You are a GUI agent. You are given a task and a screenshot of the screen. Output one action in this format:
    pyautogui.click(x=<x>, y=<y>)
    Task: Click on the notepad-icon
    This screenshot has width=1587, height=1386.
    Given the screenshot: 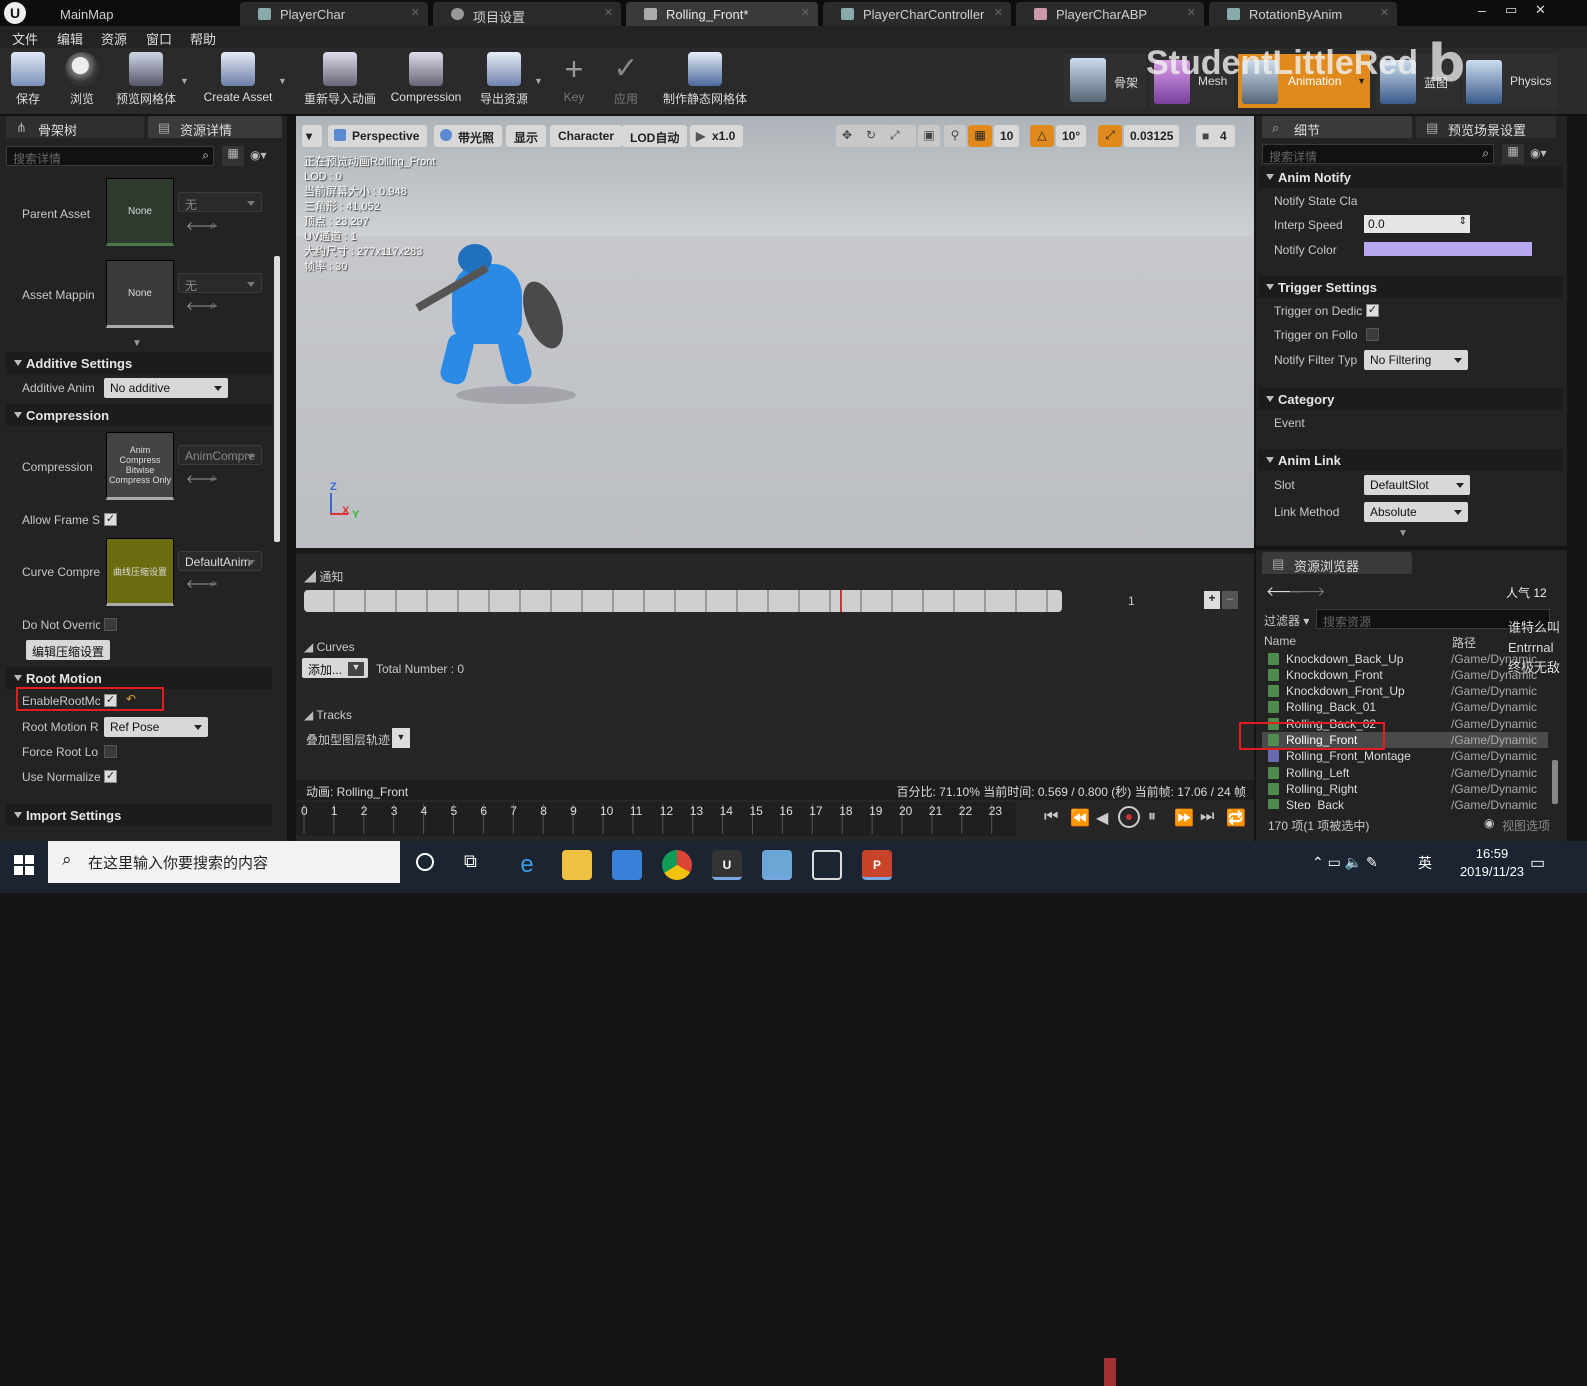 What is the action you would take?
    pyautogui.click(x=827, y=865)
    